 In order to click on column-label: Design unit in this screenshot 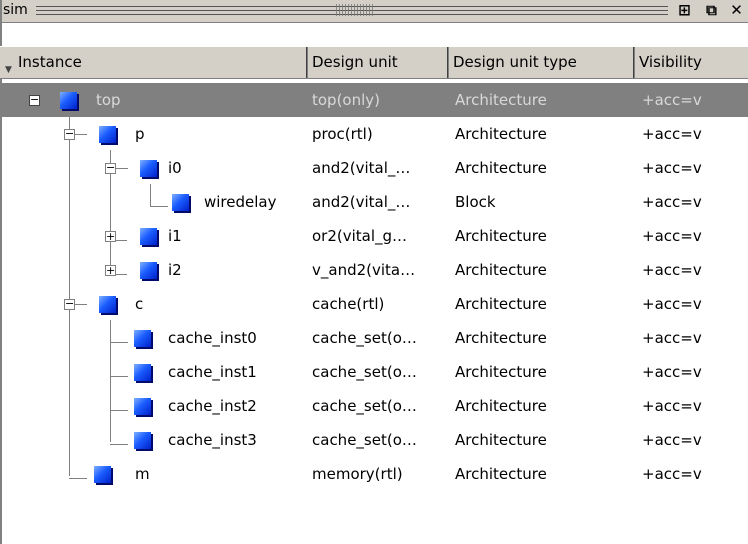, I will do `click(355, 62)`.